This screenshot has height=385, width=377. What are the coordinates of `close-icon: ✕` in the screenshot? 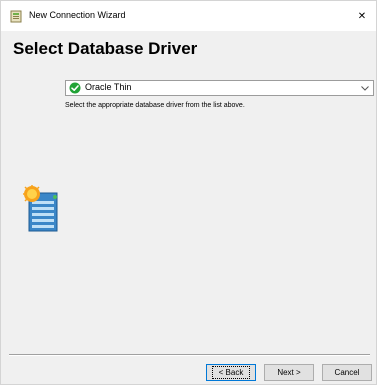 It's located at (362, 16).